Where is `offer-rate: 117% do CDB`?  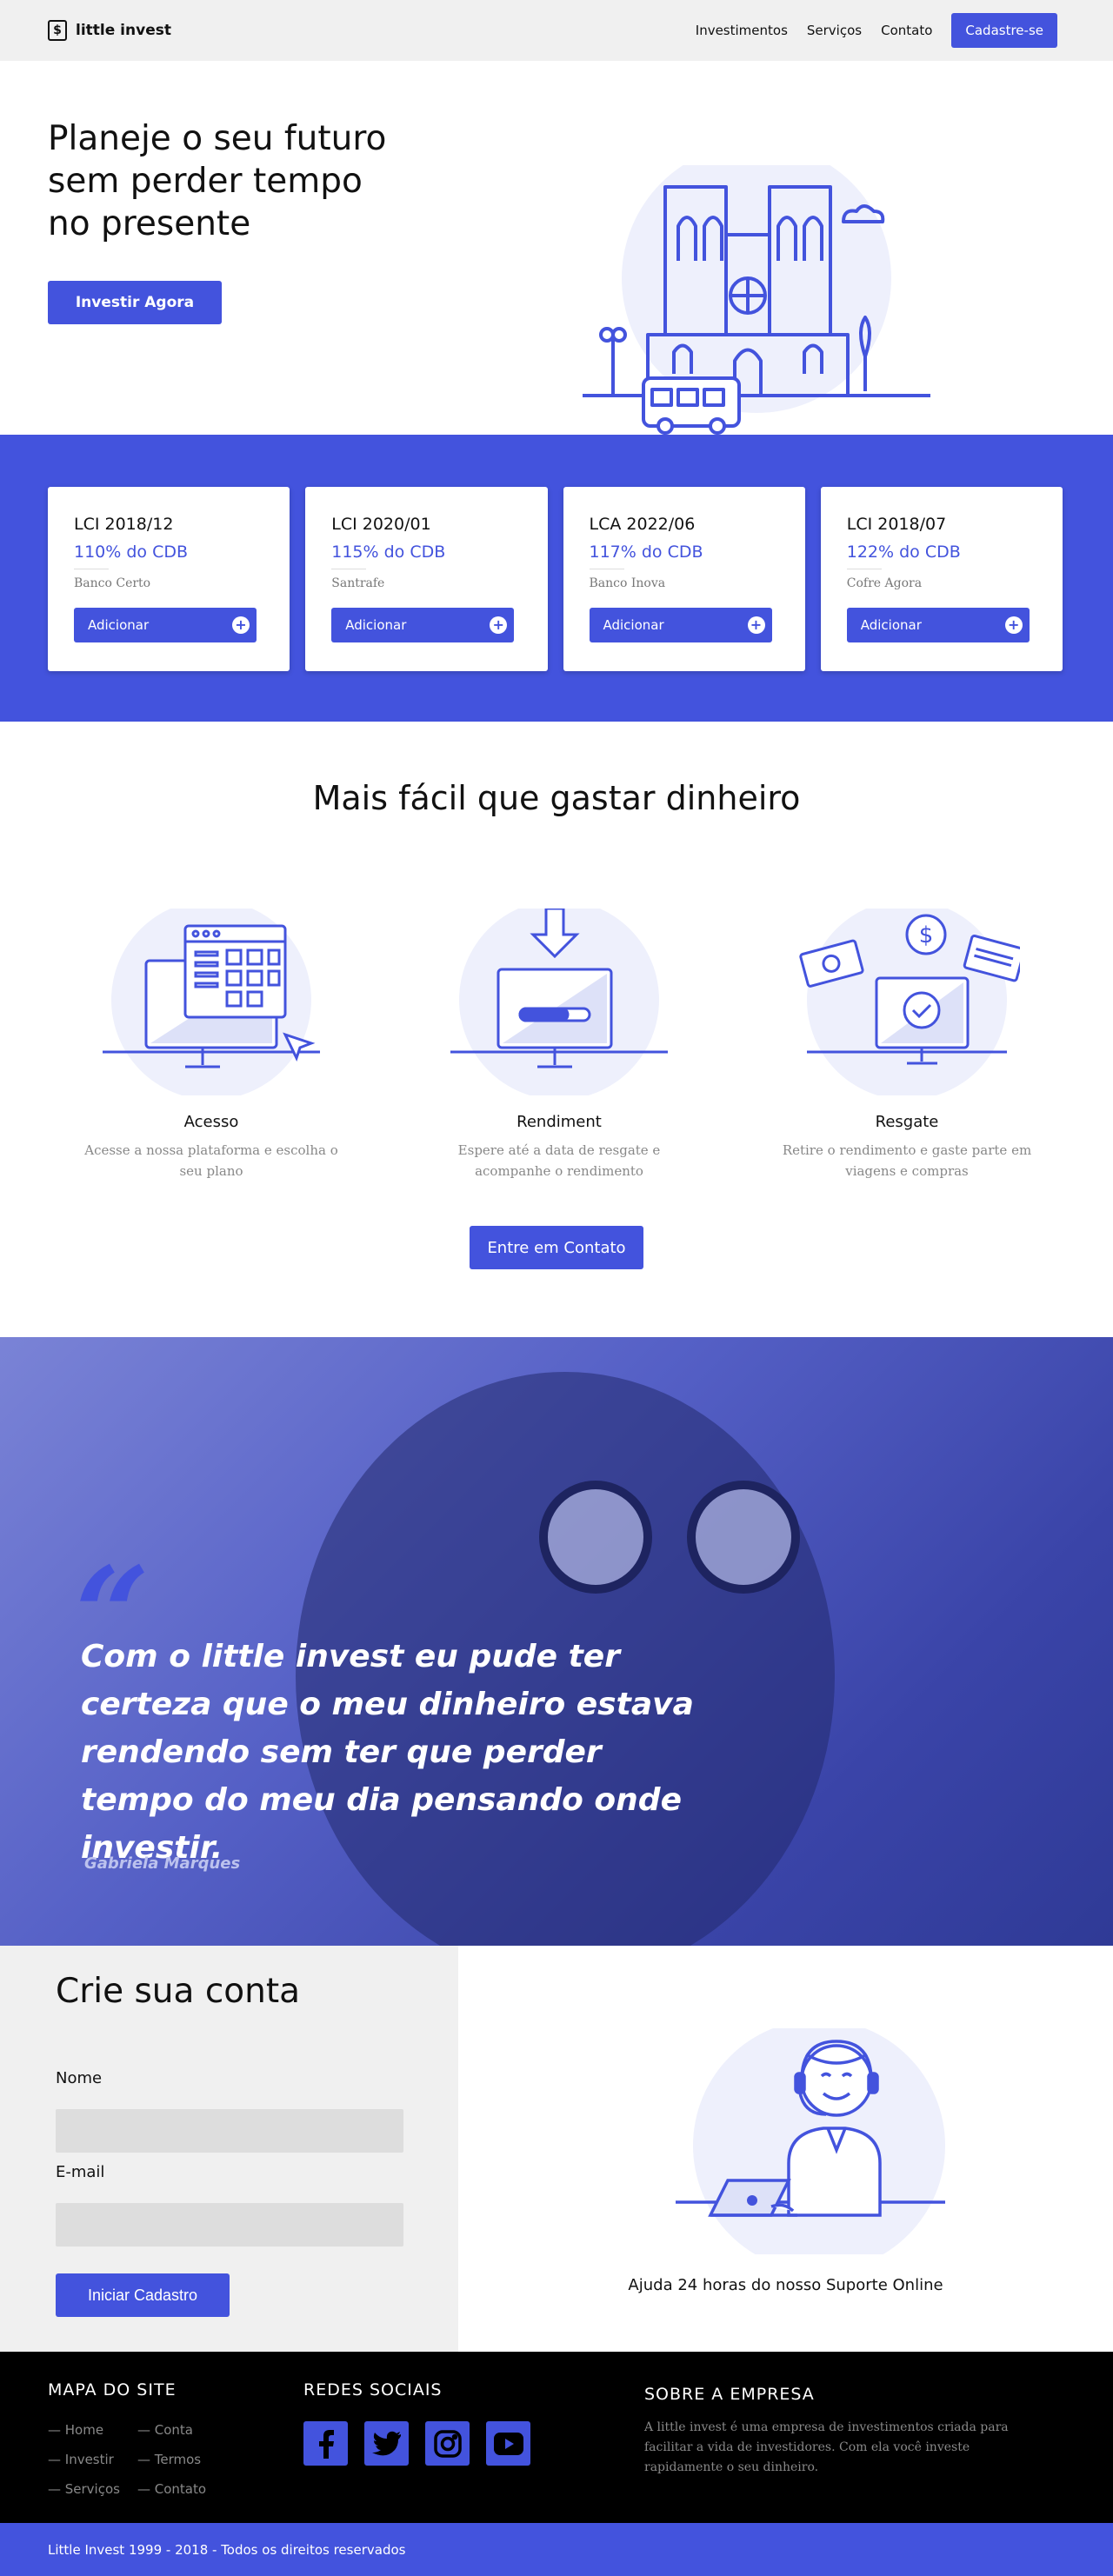 offer-rate: 117% do CDB is located at coordinates (646, 552).